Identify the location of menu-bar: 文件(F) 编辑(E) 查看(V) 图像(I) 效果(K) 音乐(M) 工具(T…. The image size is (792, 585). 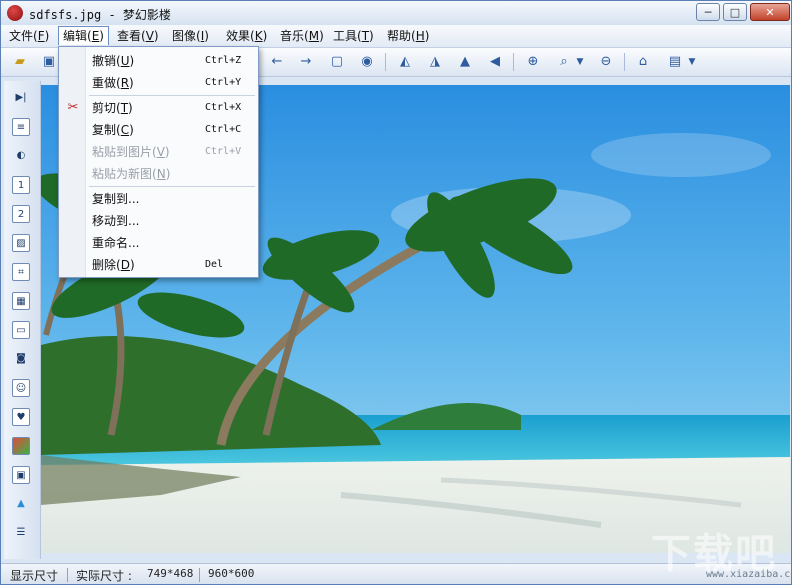
(396, 36).